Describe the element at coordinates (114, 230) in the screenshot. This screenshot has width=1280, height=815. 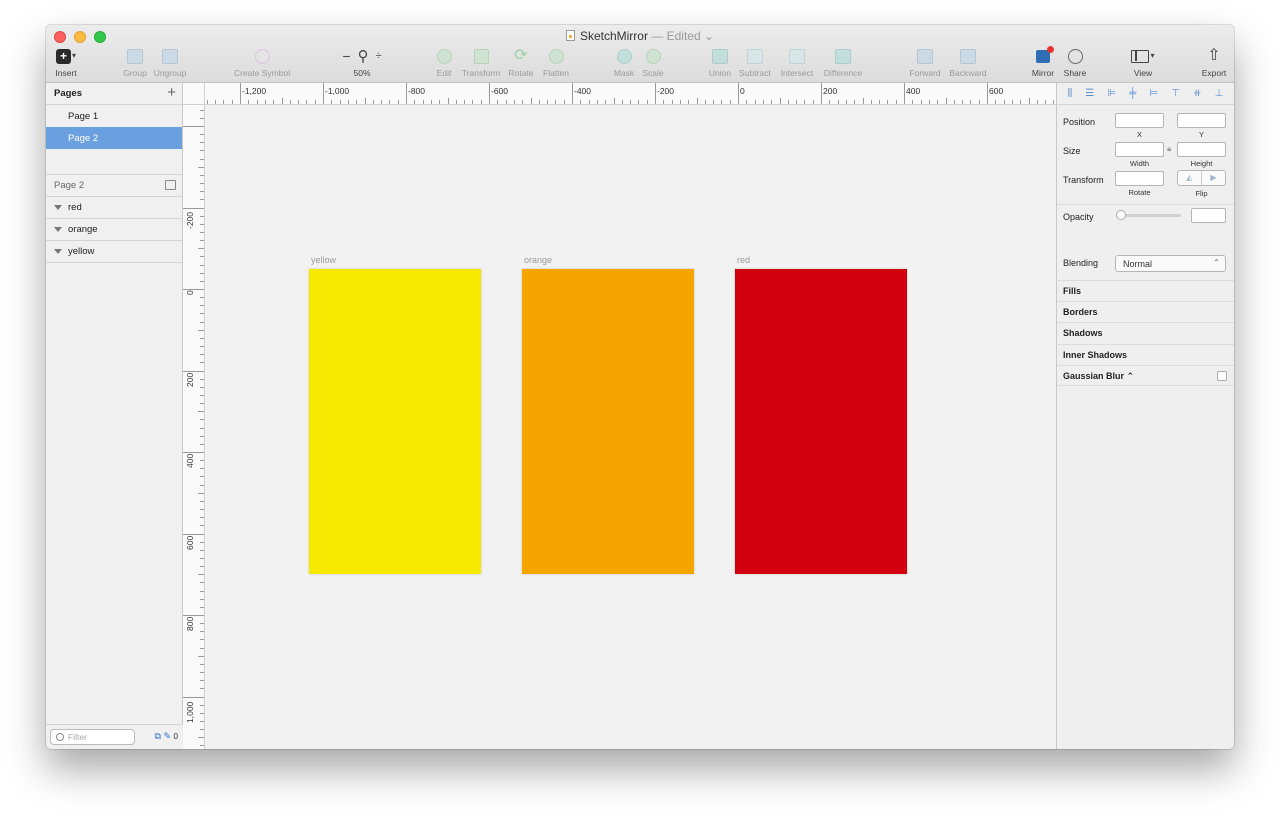
I see `layer-item-orange: orange` at that location.